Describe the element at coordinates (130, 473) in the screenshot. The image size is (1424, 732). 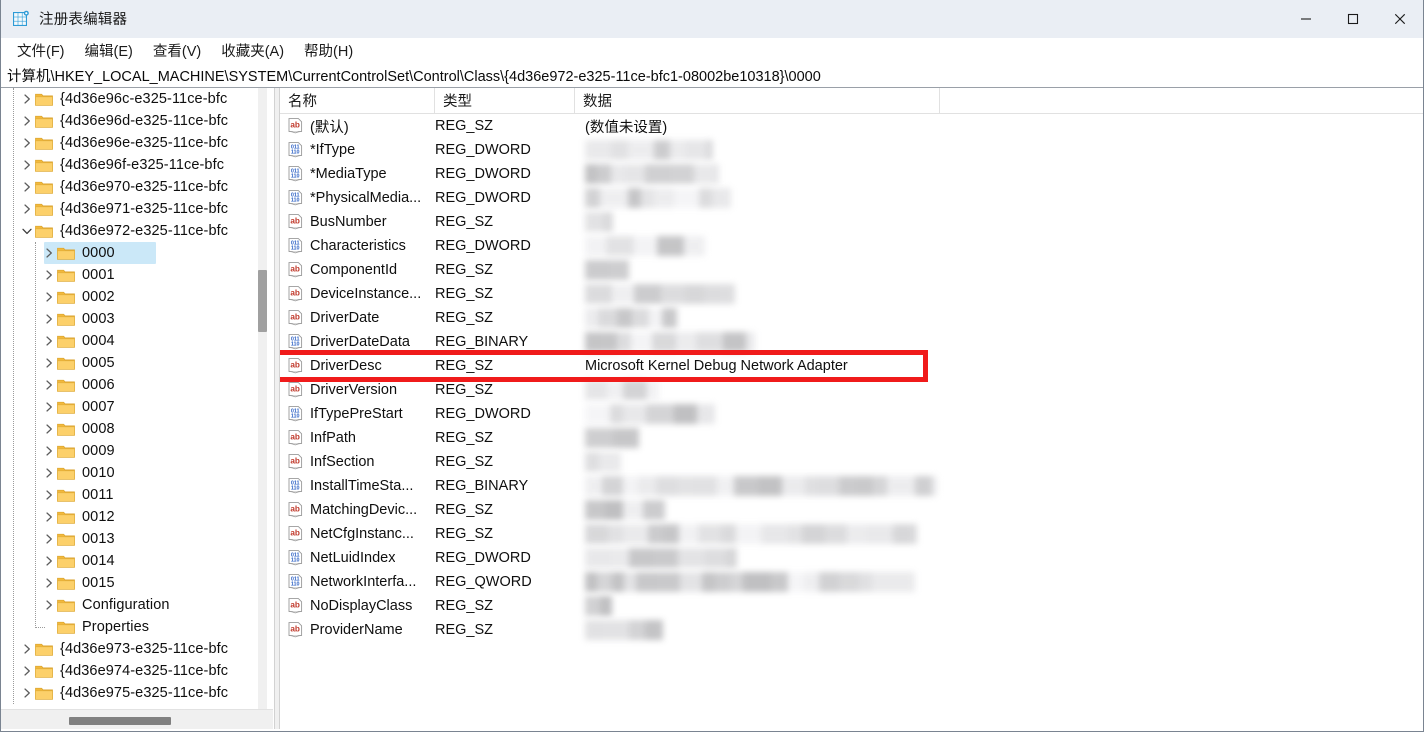
I see `tree-item-0010: 0010` at that location.